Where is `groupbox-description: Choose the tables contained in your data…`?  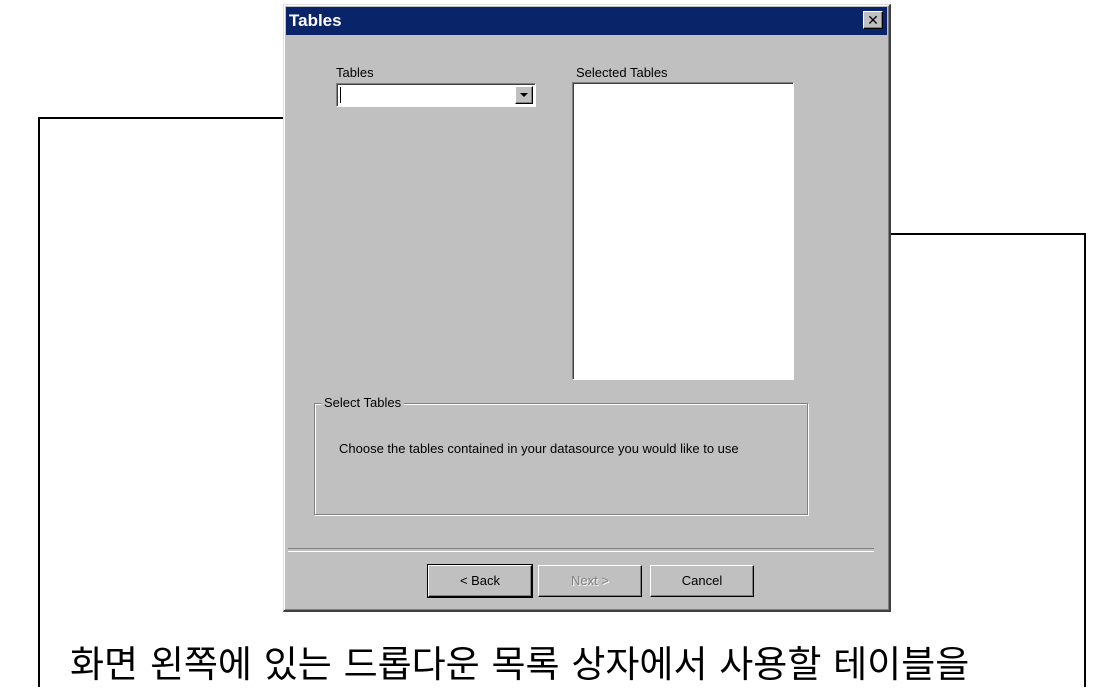 groupbox-description: Choose the tables contained in your data… is located at coordinates (539, 448).